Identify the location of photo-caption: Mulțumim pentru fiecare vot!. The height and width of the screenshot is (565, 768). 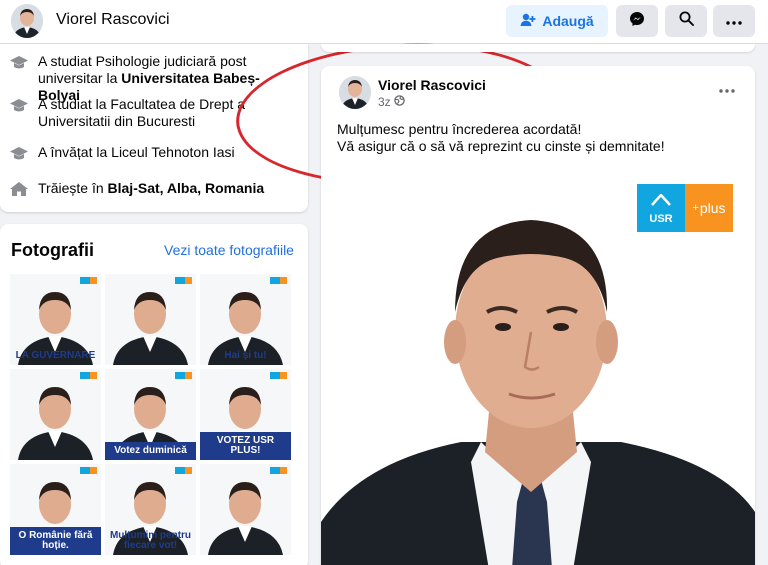
(150, 540).